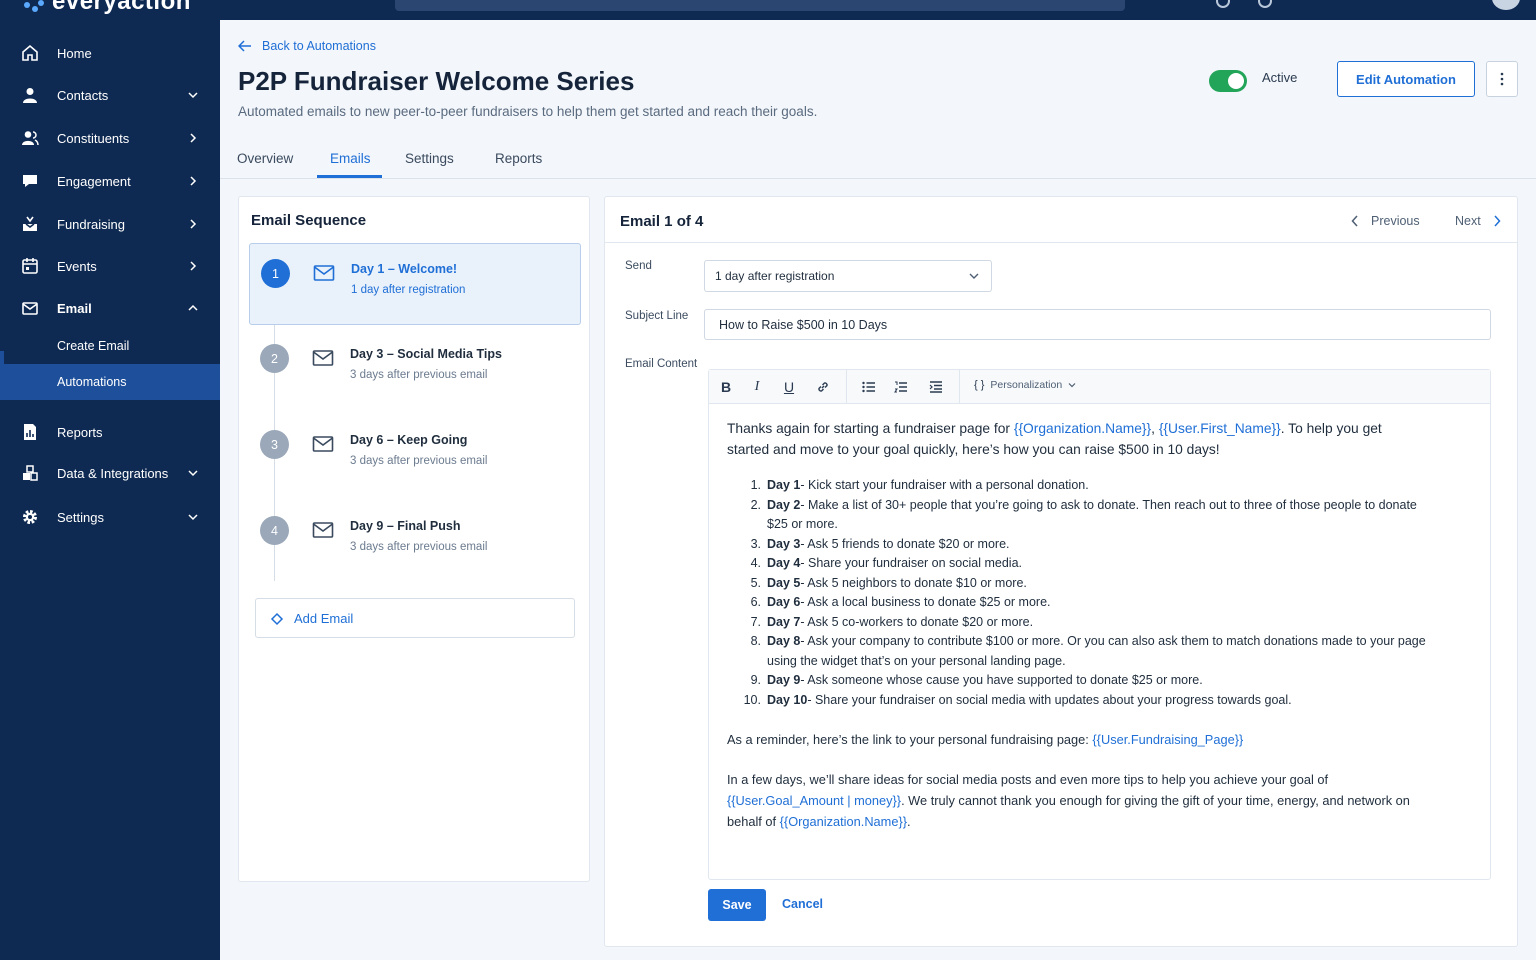 This screenshot has height=960, width=1536. I want to click on sidebar-item-email: Email, so click(110, 308).